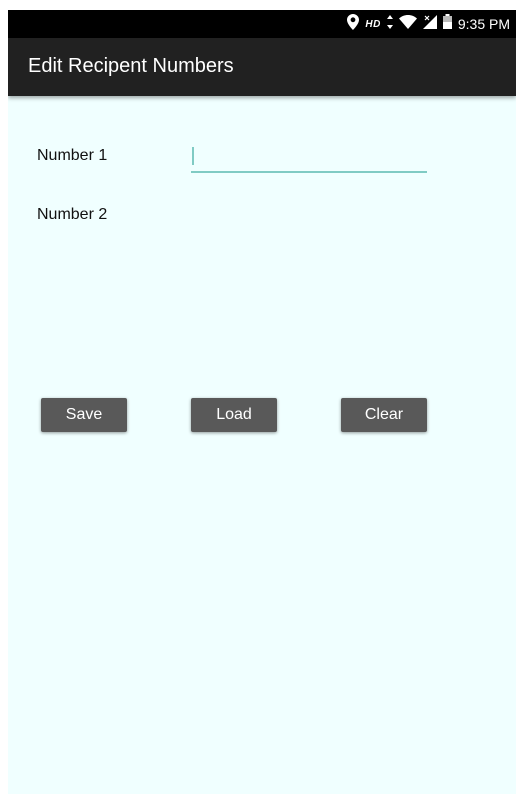 This screenshot has width=516, height=794. I want to click on page-title: Edit Recipent Numbers, so click(131, 66).